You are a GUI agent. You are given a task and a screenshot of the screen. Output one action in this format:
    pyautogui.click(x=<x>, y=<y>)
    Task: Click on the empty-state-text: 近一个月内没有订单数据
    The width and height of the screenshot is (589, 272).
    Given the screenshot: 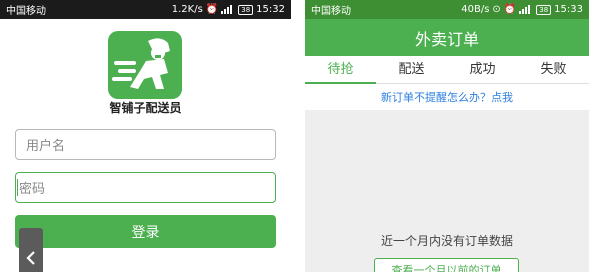 What is the action you would take?
    pyautogui.click(x=446, y=241)
    